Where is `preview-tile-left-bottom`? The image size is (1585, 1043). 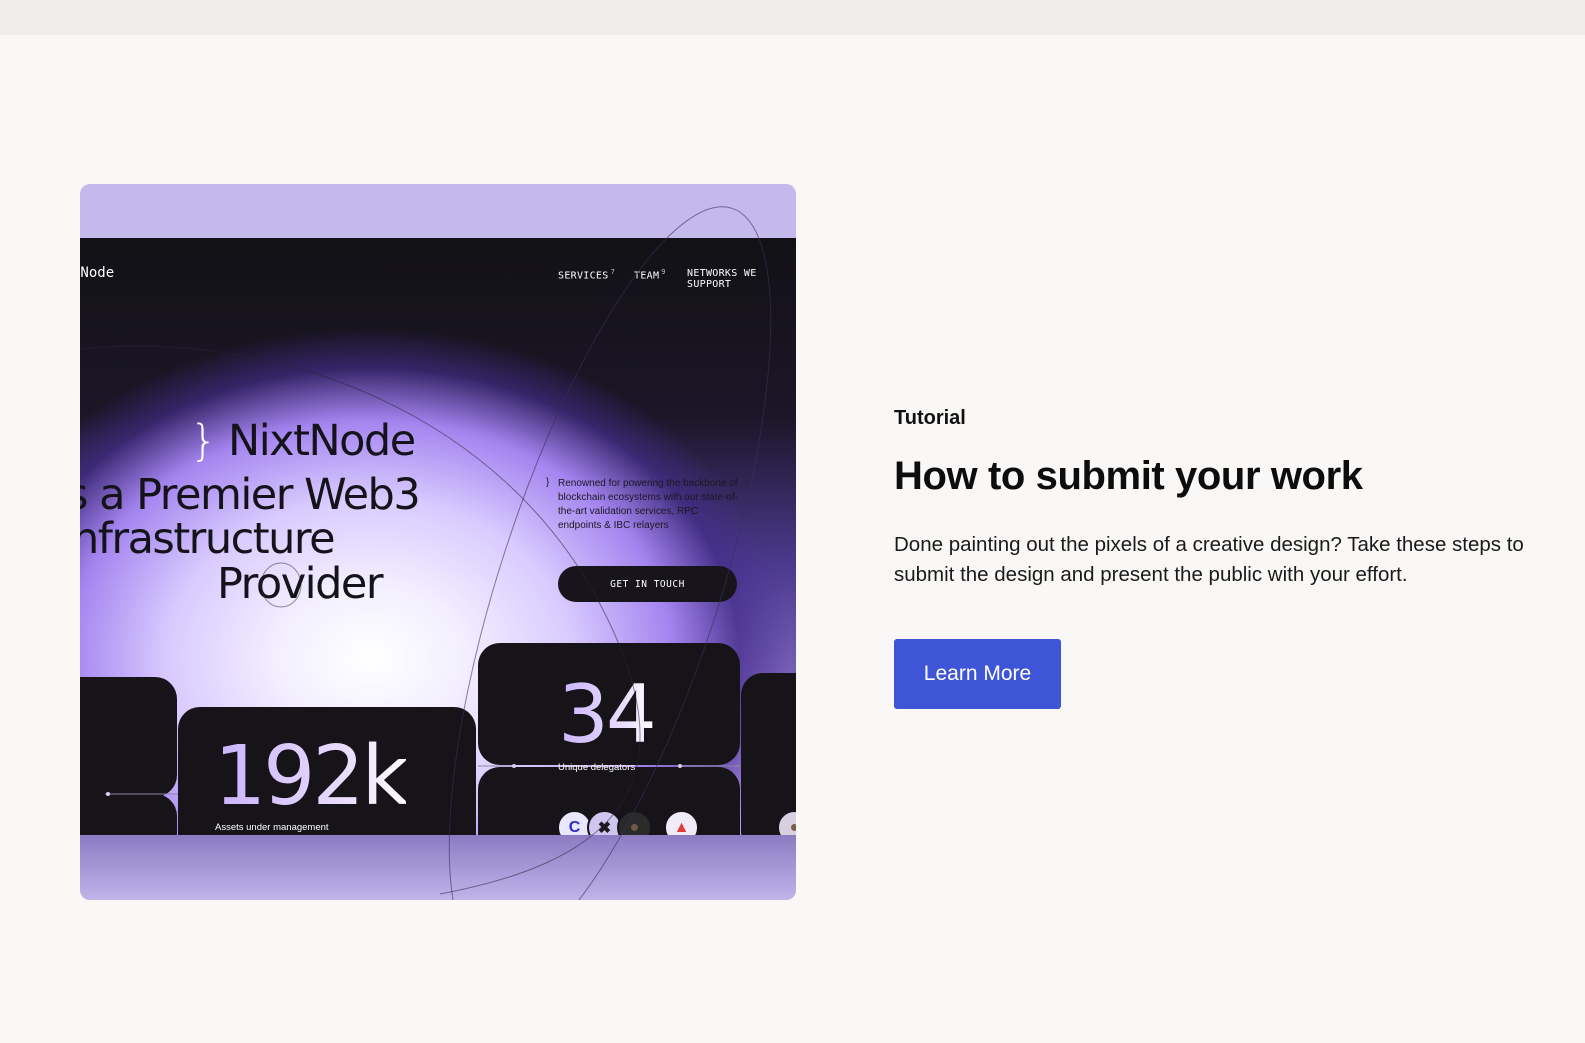
preview-tile-left-bottom is located at coordinates (128, 814).